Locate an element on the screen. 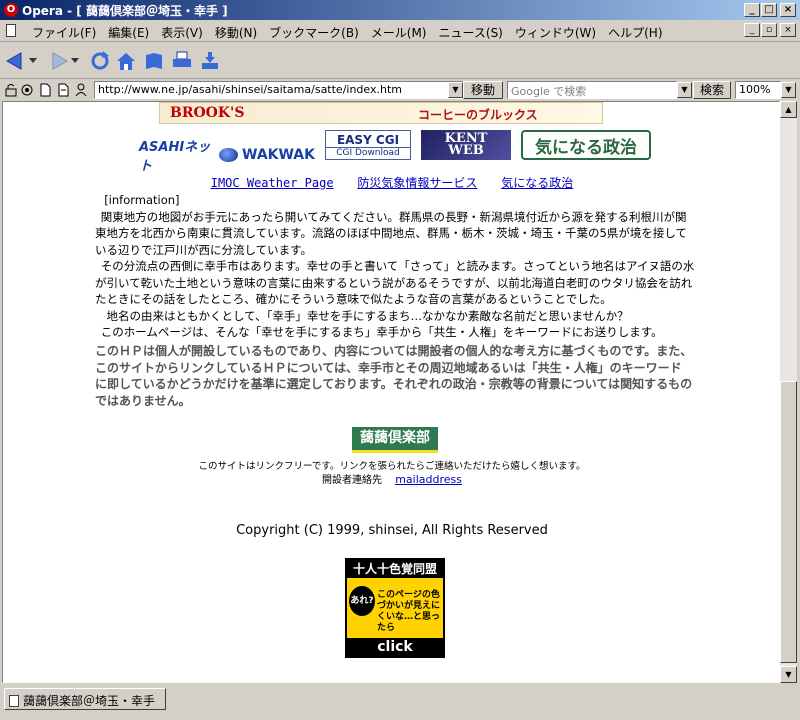  save-icon is located at coordinates (210, 61).